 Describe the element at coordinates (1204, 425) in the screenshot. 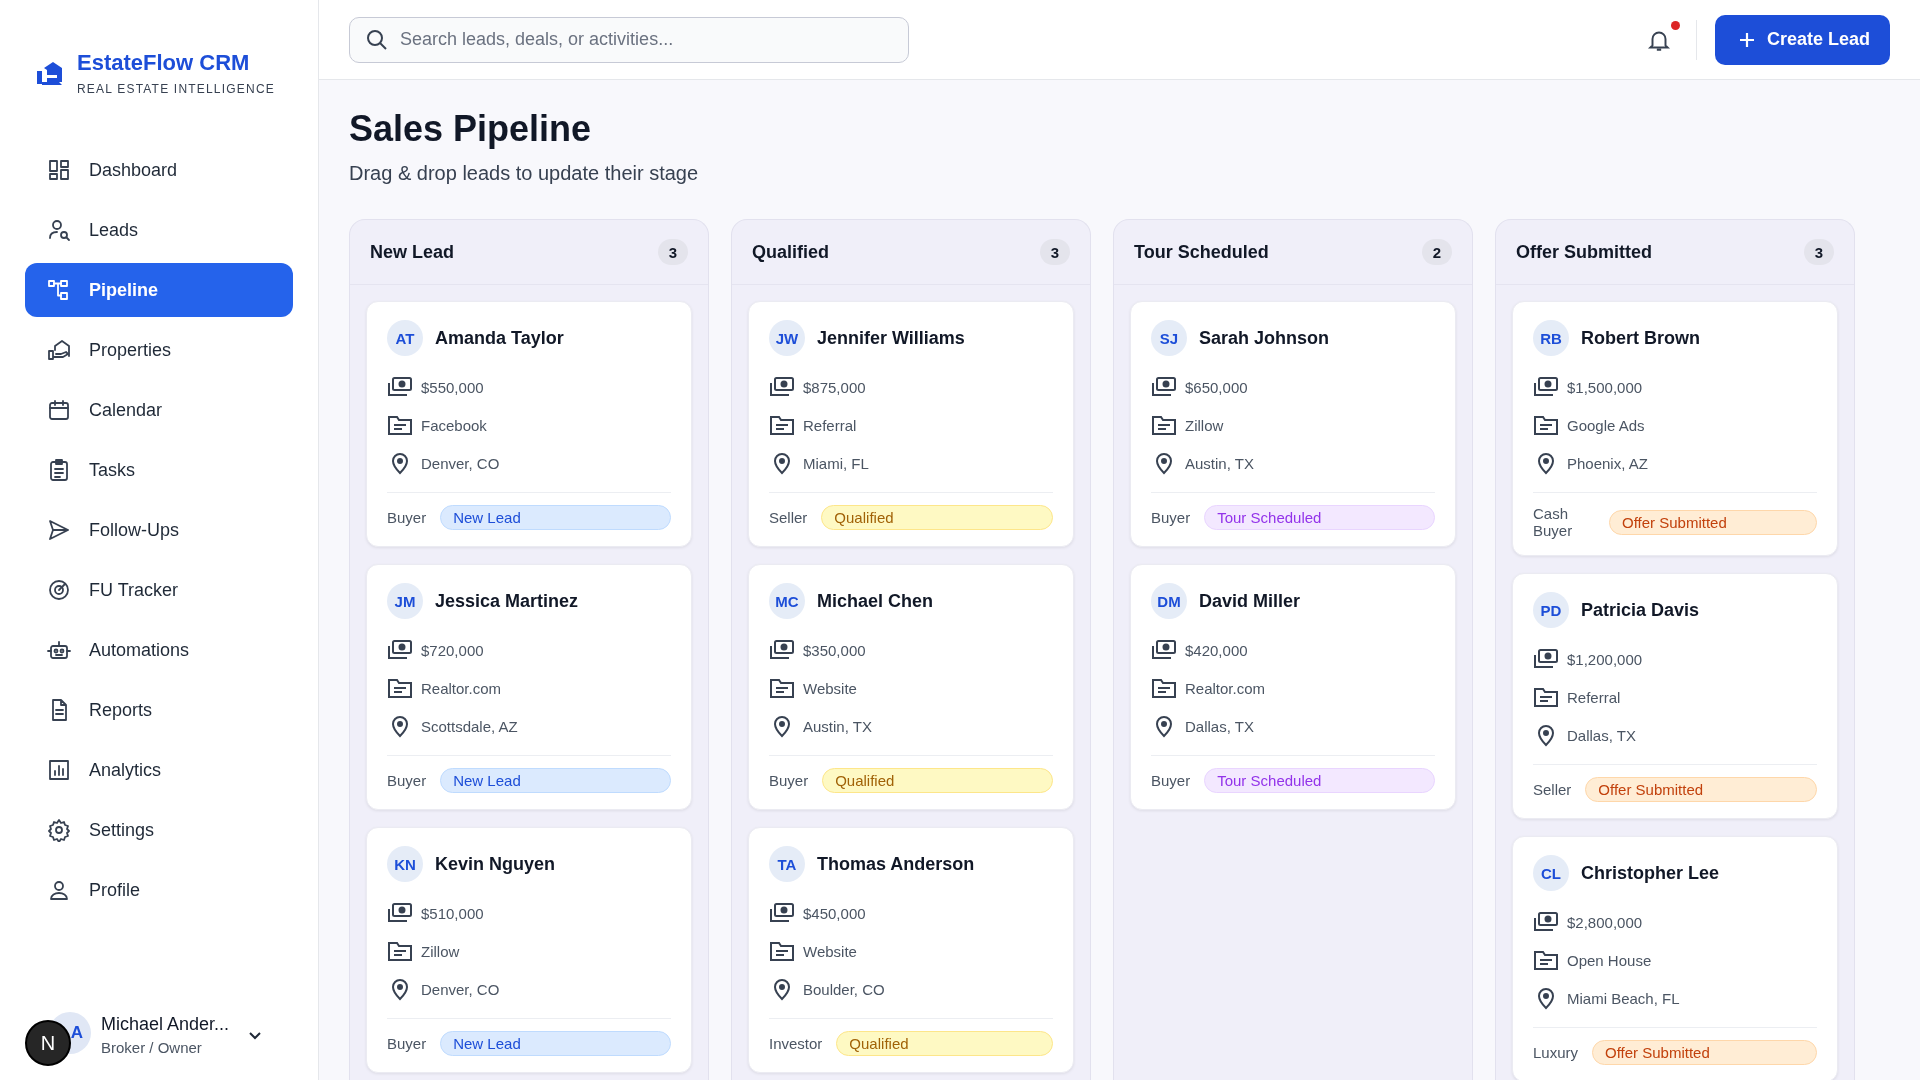

I see `lead-source: Zillow` at that location.